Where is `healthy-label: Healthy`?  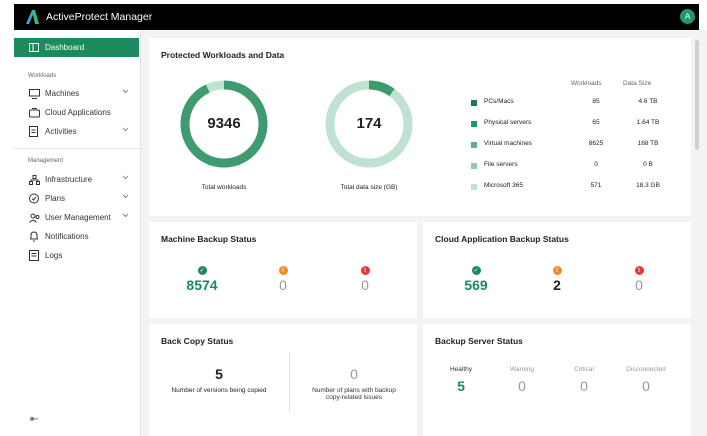 healthy-label: Healthy is located at coordinates (461, 369).